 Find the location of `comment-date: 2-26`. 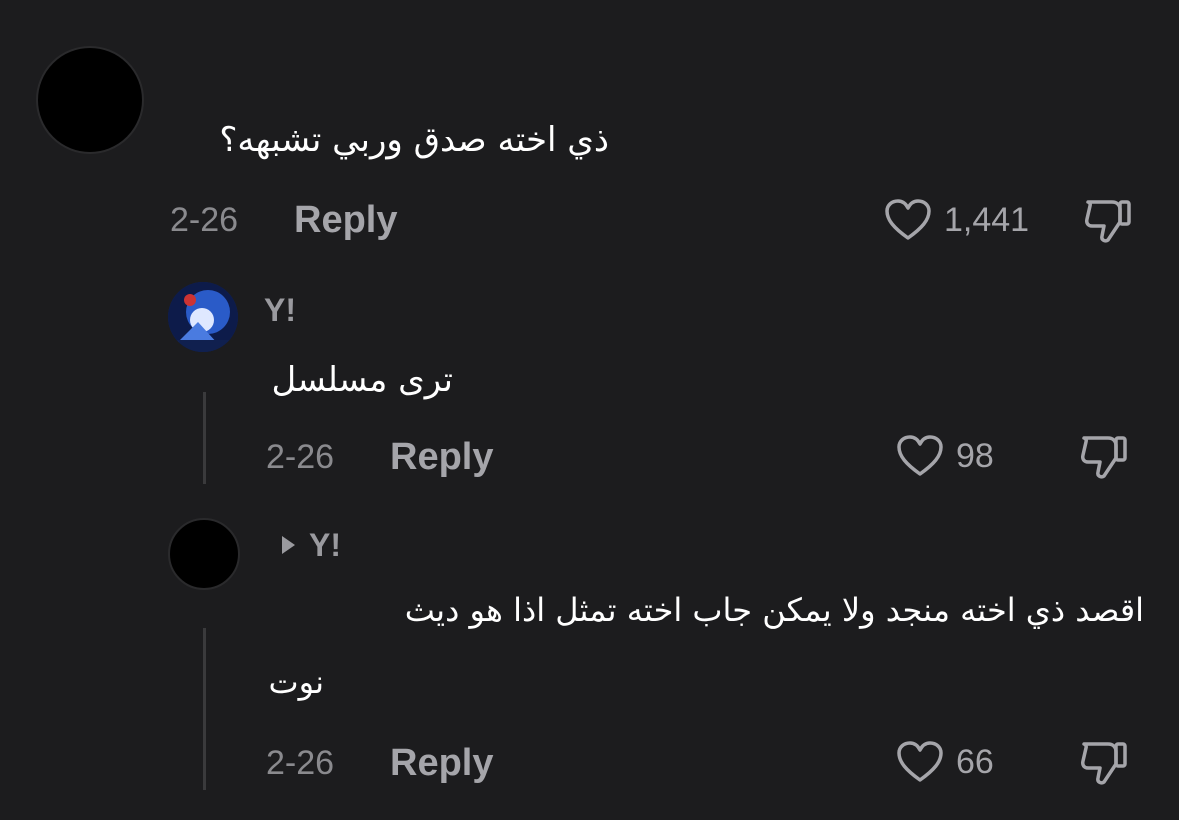

comment-date: 2-26 is located at coordinates (204, 220).